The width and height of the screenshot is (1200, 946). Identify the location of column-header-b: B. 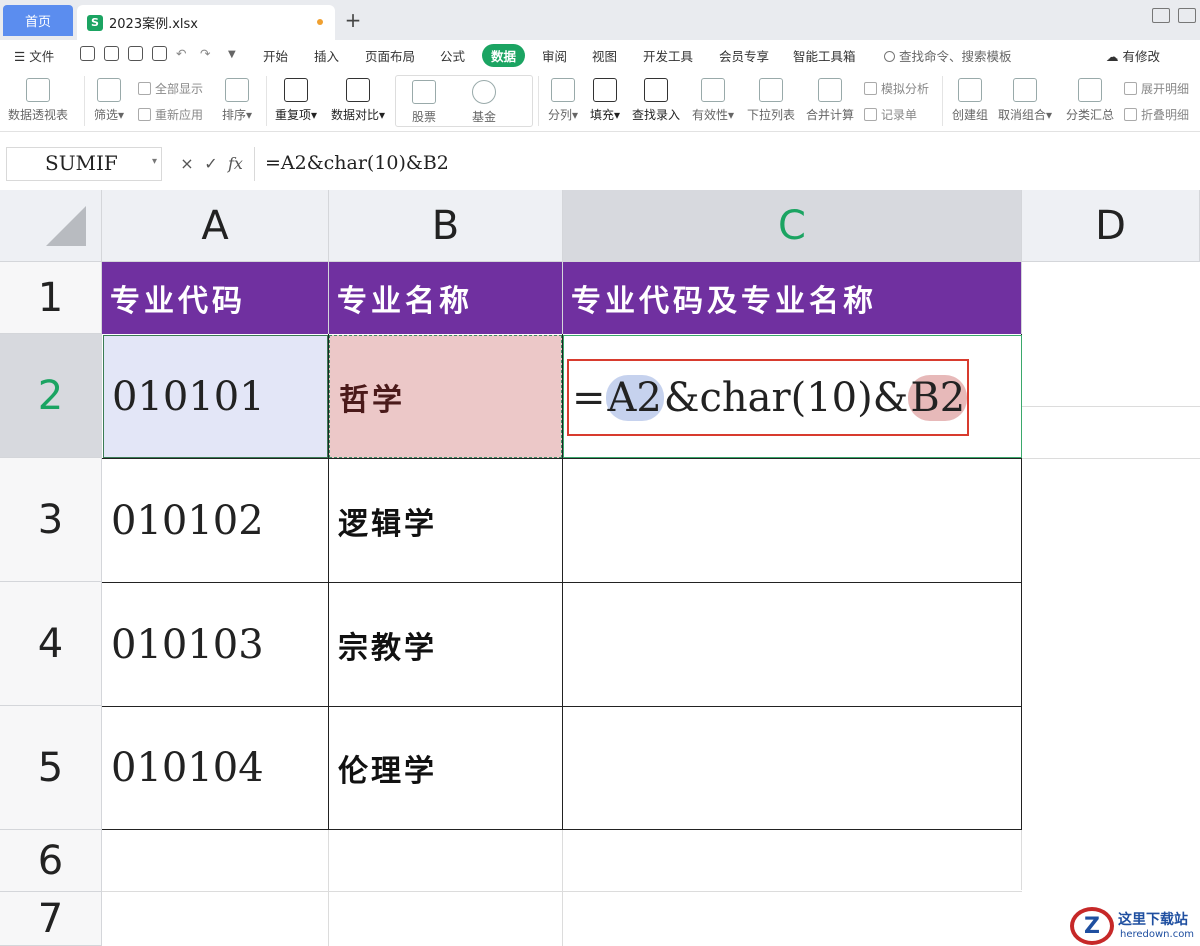
(446, 226).